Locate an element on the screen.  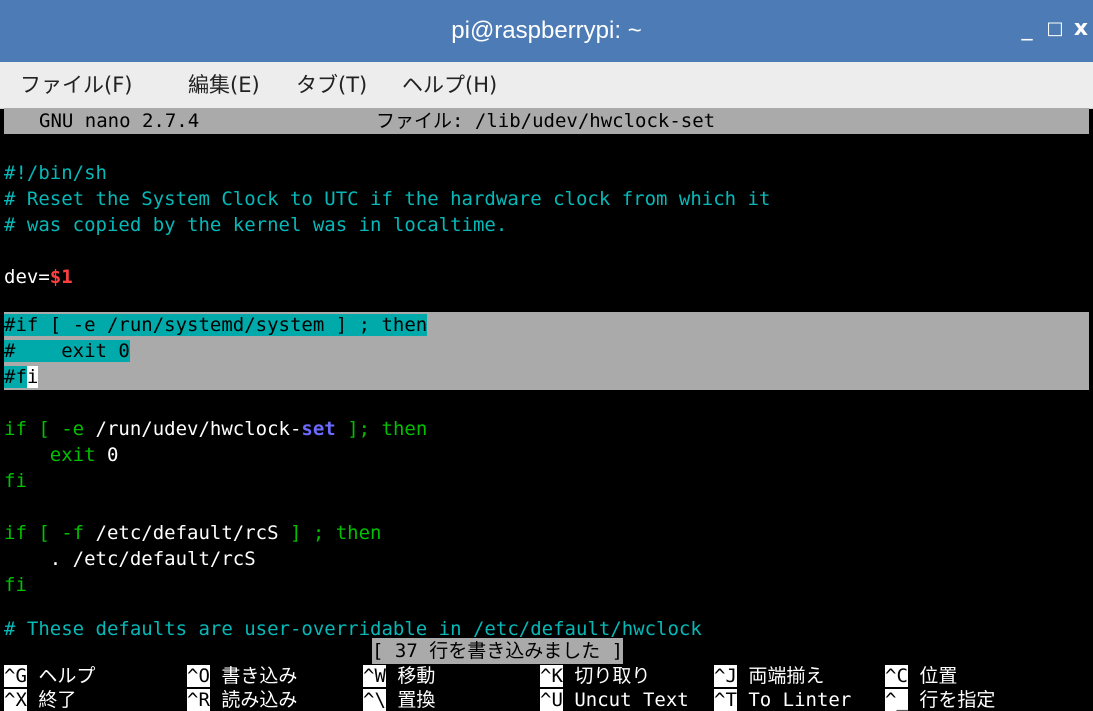
menu-bar: ファイル(F) 編集(E) タブ(T) ヘルプ(H) is located at coordinates (546, 85).